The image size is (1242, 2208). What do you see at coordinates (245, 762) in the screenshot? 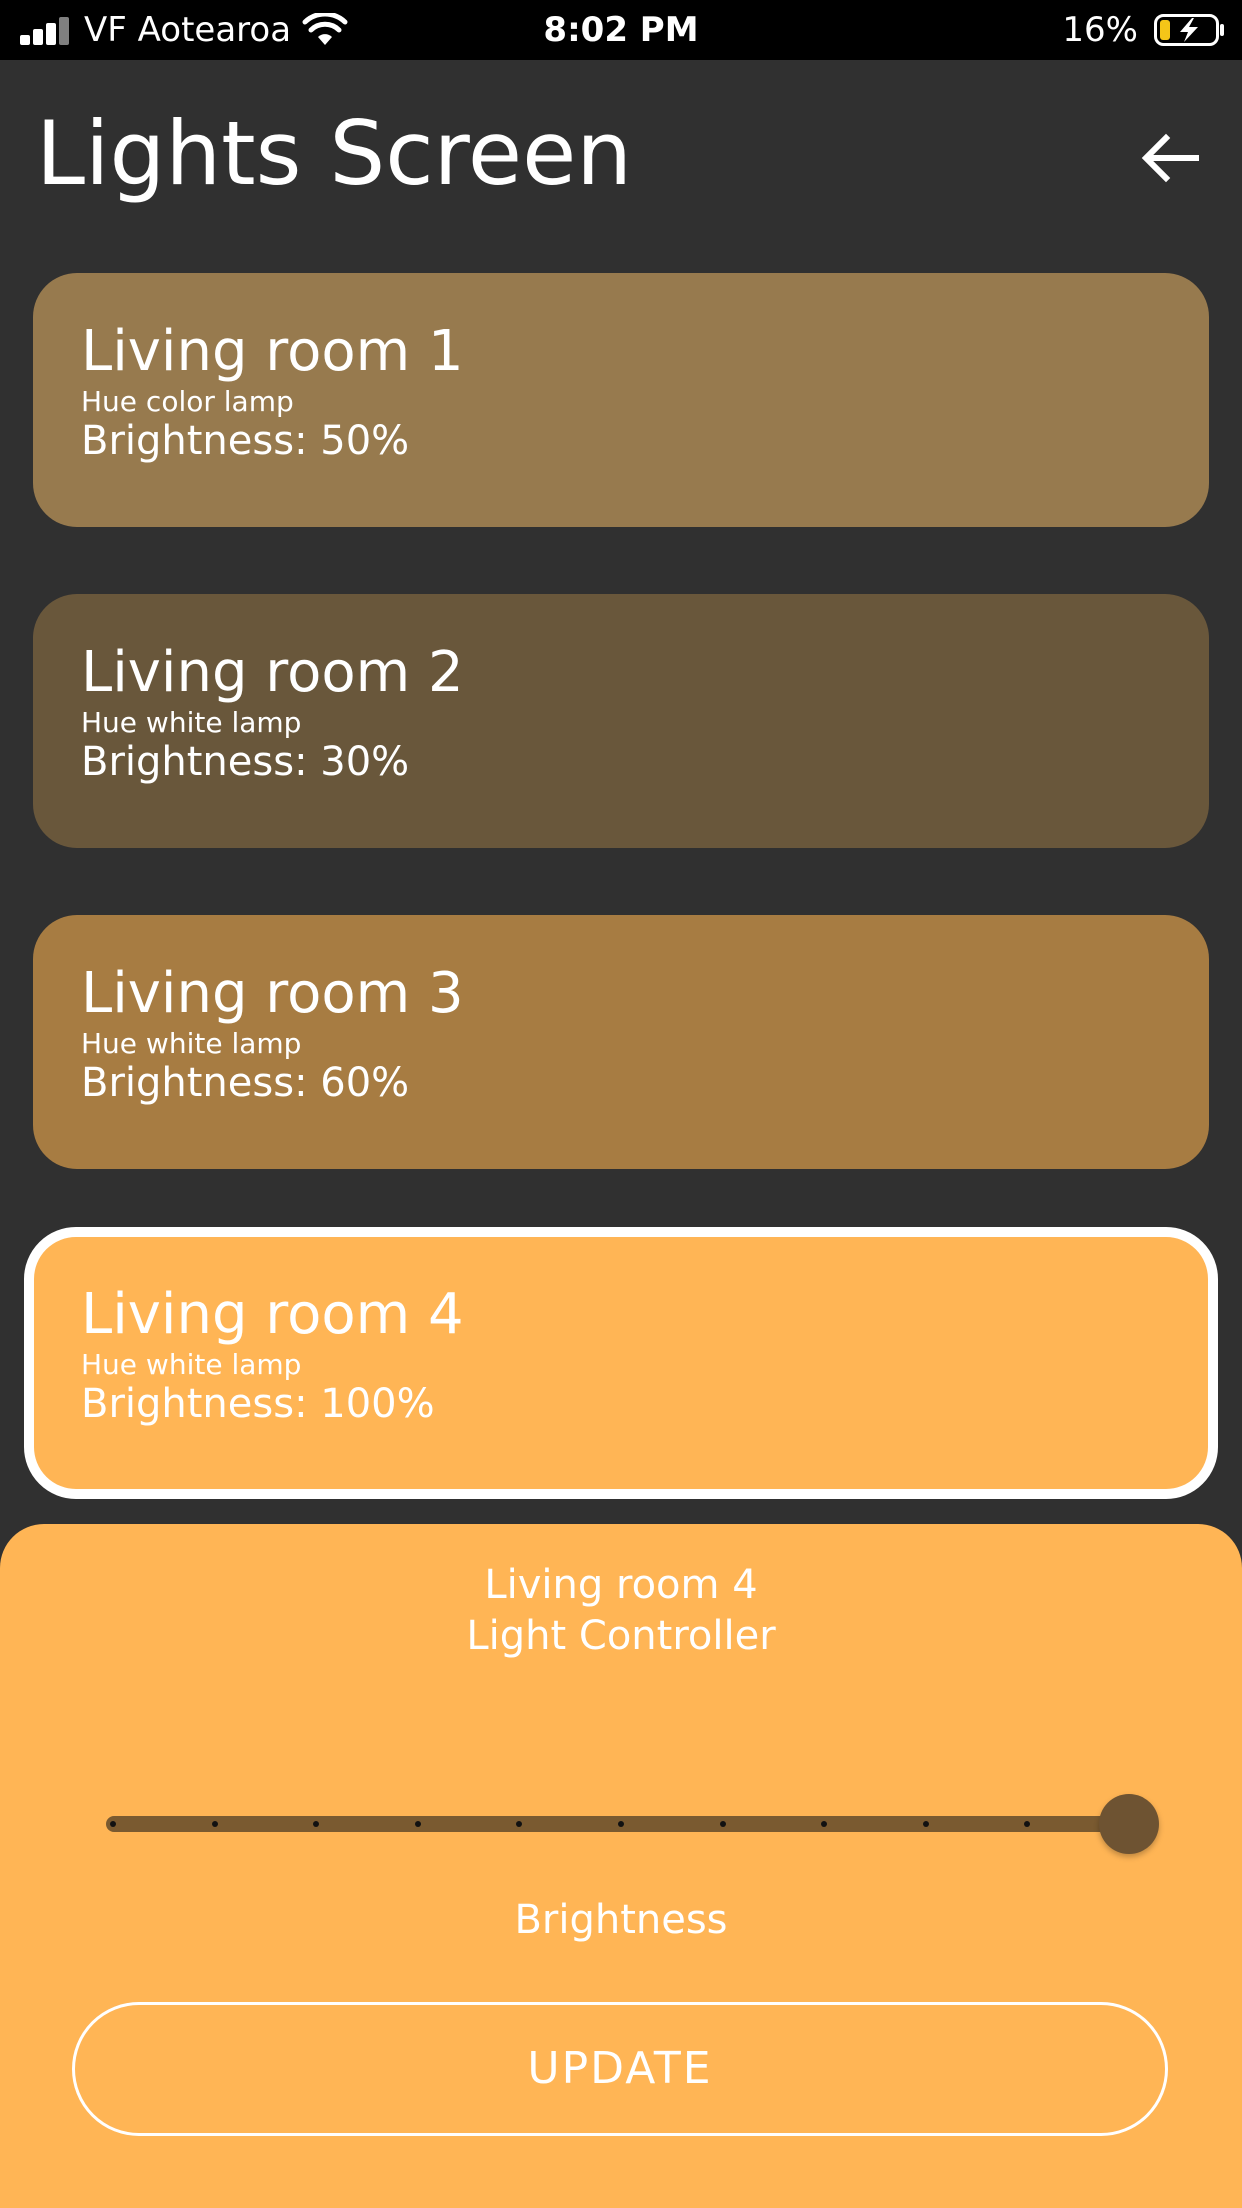
I see `light-brightness: Brightness: 30%` at bounding box center [245, 762].